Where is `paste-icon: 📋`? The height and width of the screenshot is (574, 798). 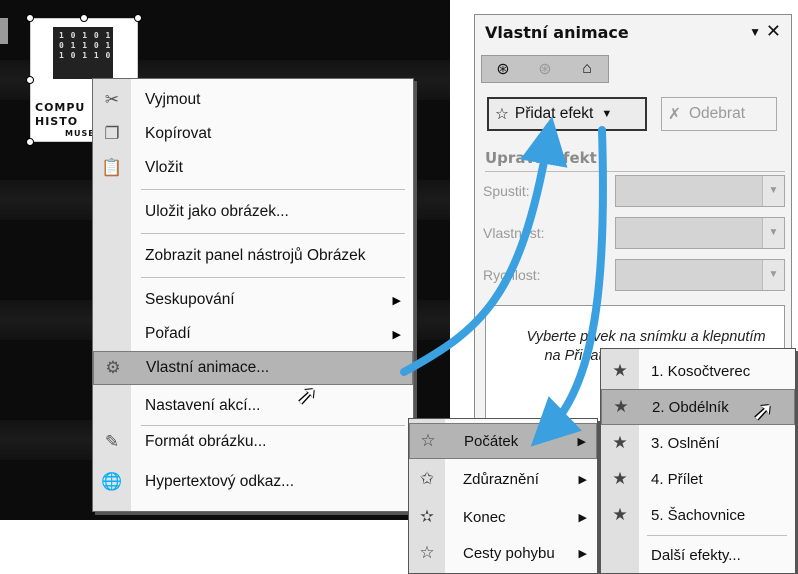
paste-icon: 📋 is located at coordinates (112, 167).